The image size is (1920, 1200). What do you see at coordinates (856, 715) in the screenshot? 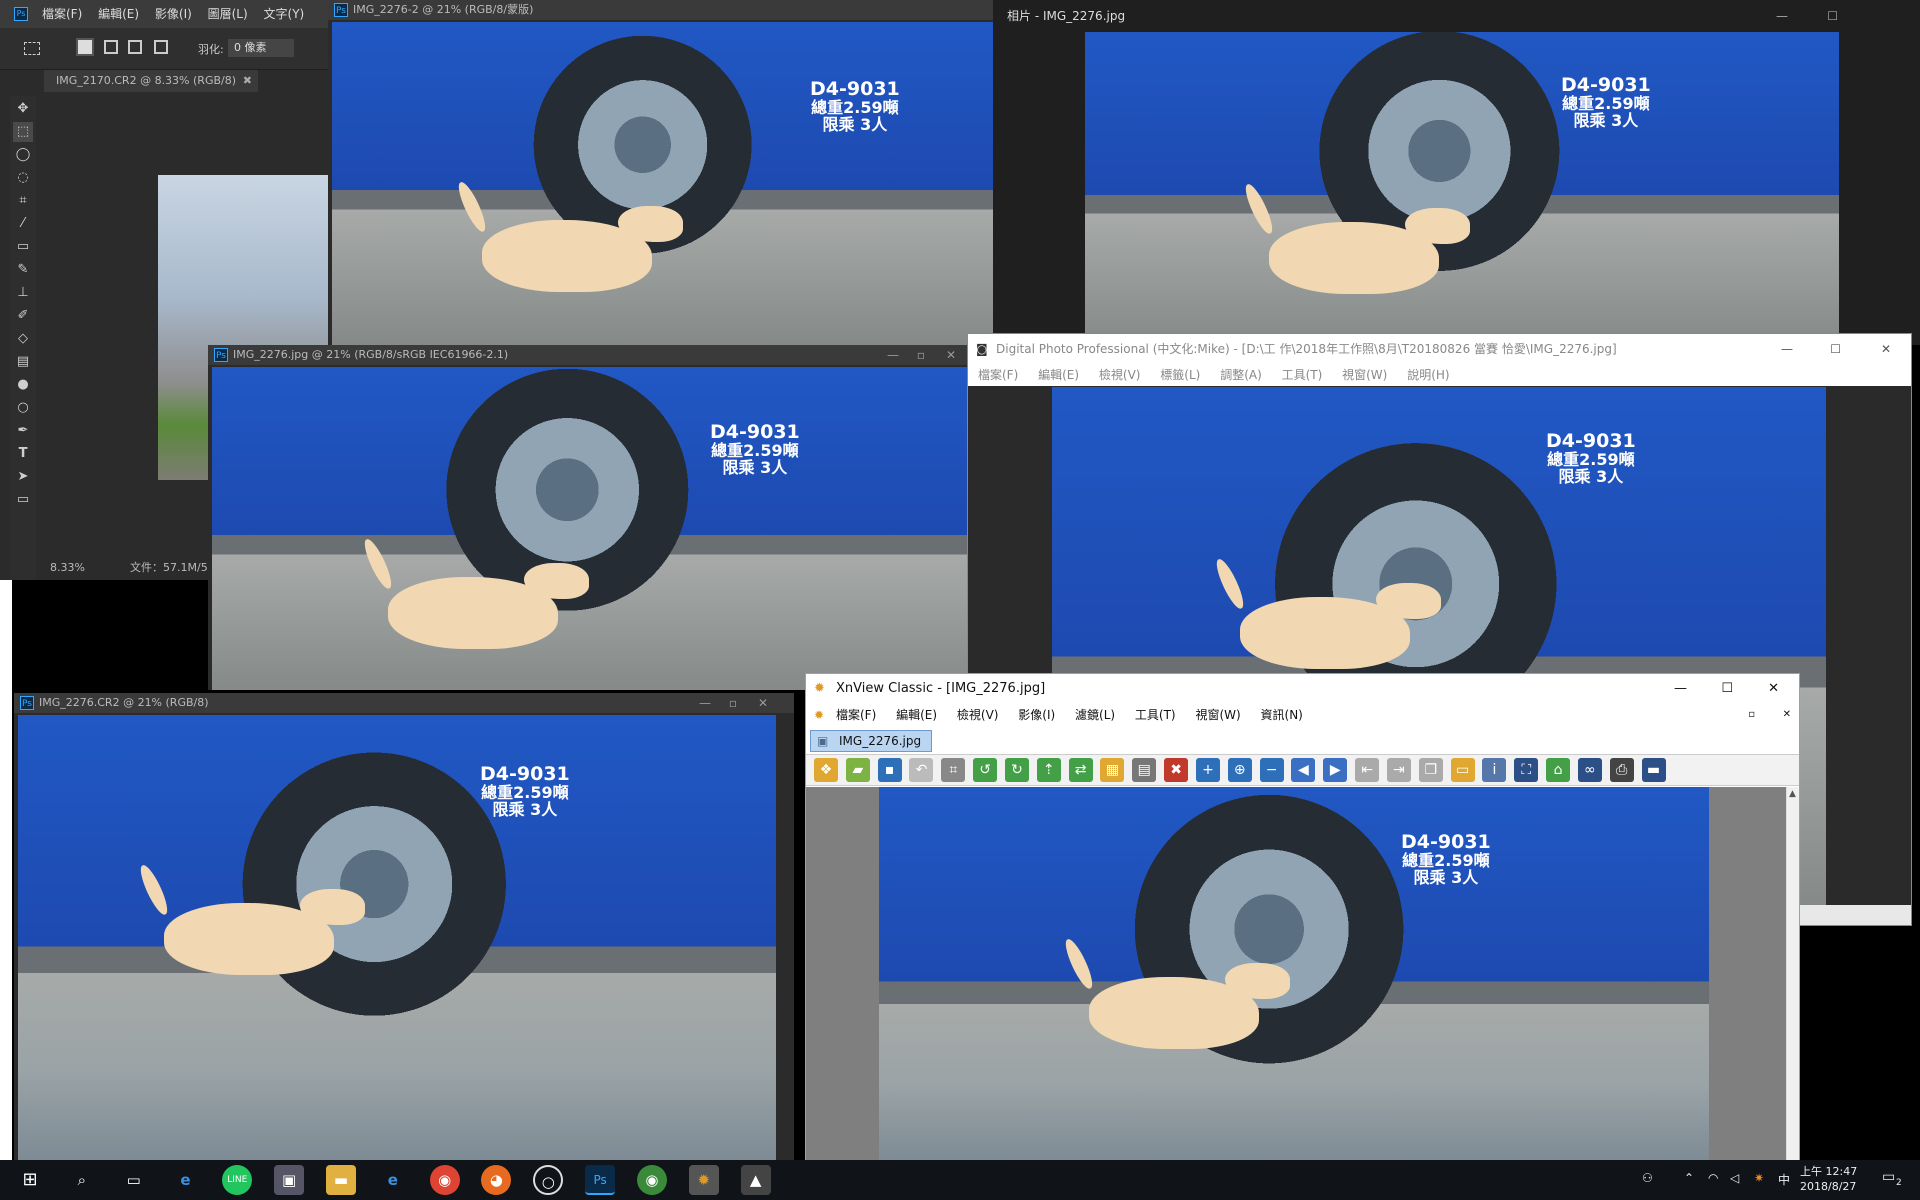
I see `xn-menu-file: 檔案(F)` at bounding box center [856, 715].